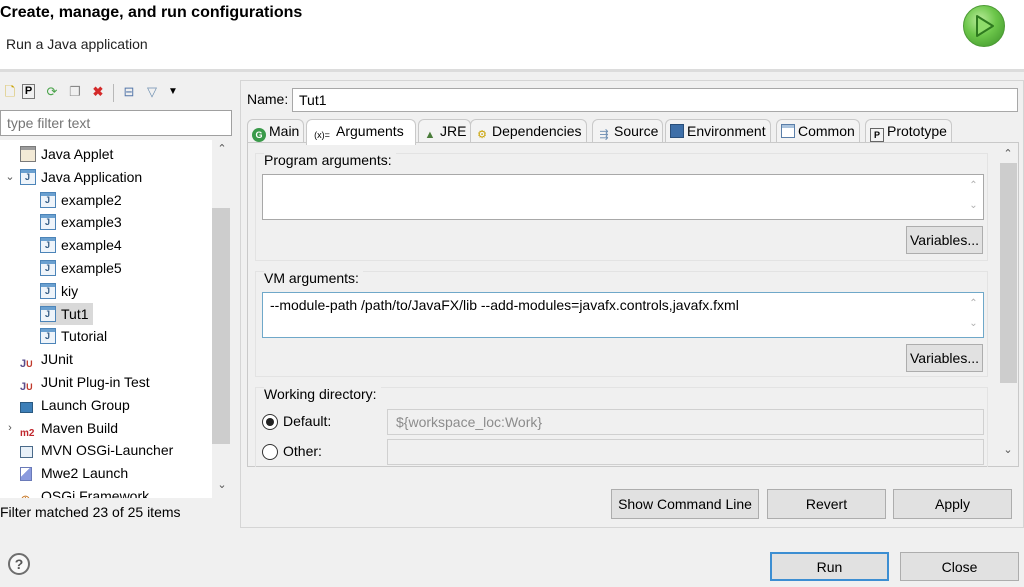  Describe the element at coordinates (307, 421) in the screenshot. I see `default-radio-label: Default:` at that location.